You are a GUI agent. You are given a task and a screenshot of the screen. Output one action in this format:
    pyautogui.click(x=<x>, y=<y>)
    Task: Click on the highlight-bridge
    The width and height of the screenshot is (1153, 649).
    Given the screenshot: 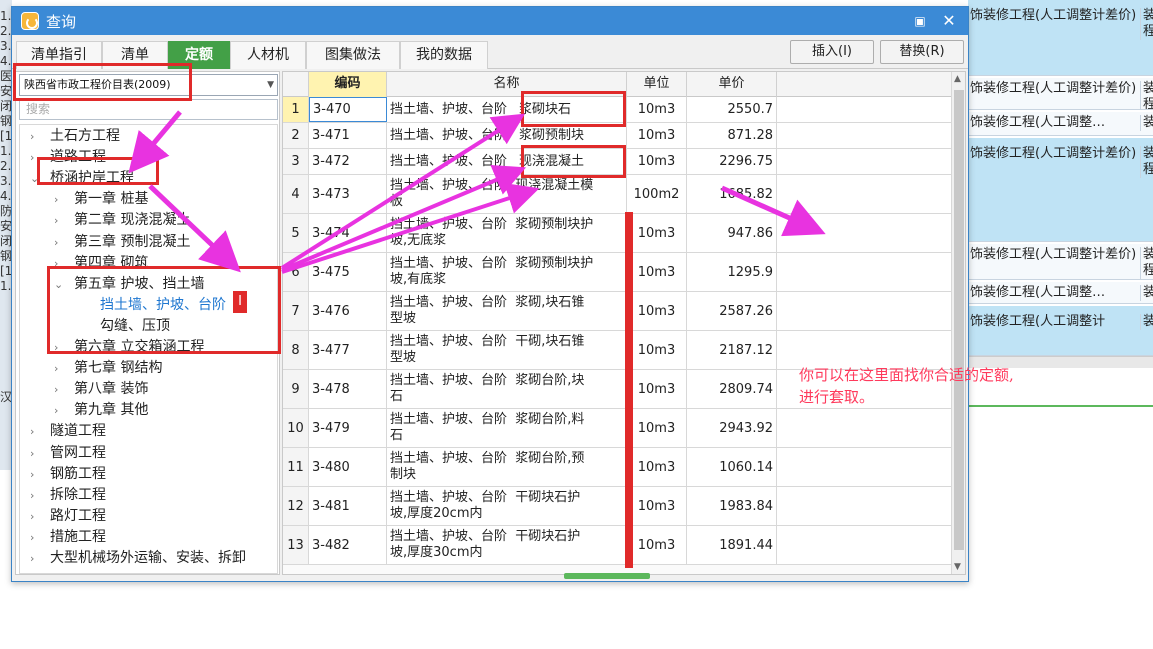 What is the action you would take?
    pyautogui.click(x=98, y=171)
    